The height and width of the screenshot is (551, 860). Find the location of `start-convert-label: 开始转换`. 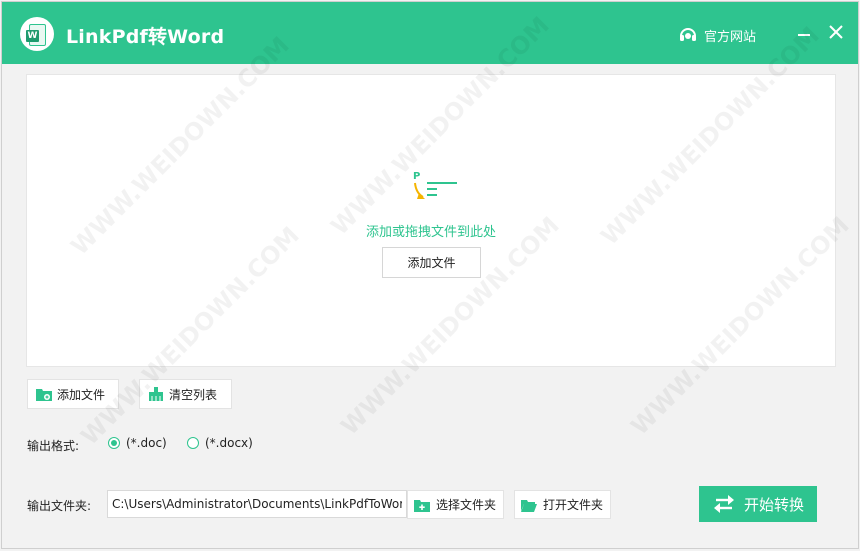

start-convert-label: 开始转换 is located at coordinates (773, 504).